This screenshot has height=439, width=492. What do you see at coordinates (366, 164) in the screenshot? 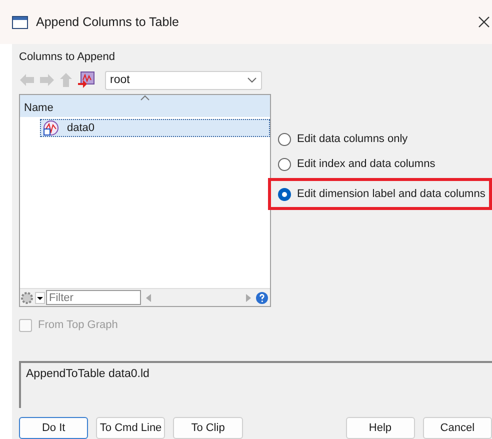
I see `option-label: Edit index and data columns` at bounding box center [366, 164].